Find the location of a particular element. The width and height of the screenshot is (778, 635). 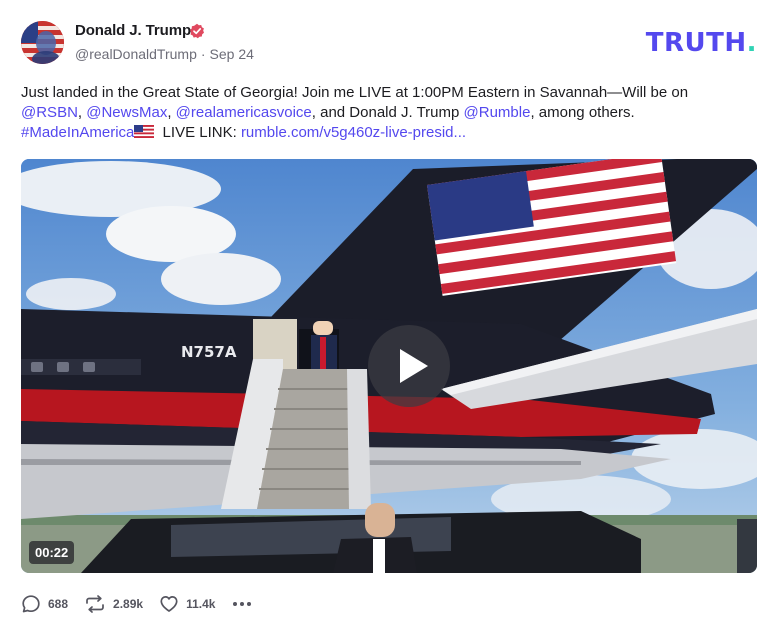

reply-icon is located at coordinates (31, 604).